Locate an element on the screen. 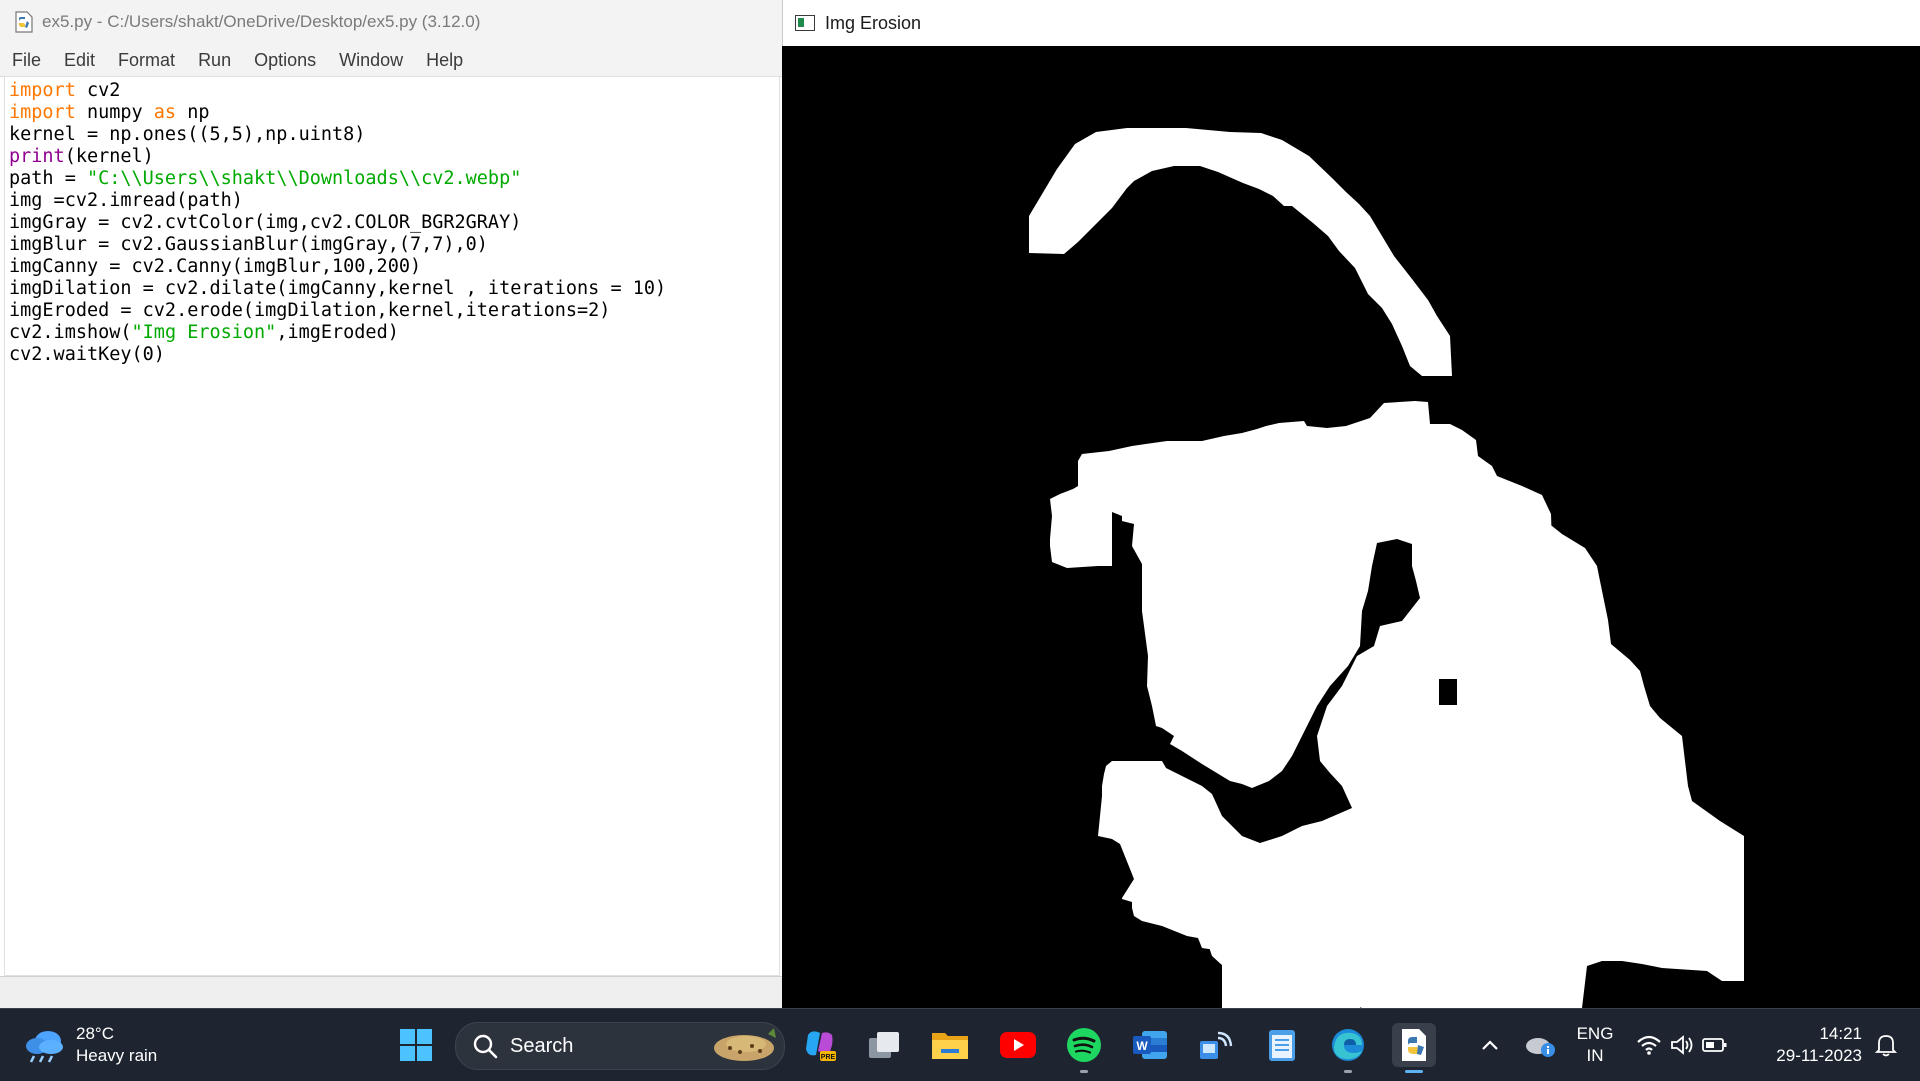  spotify-icon is located at coordinates (1084, 1045).